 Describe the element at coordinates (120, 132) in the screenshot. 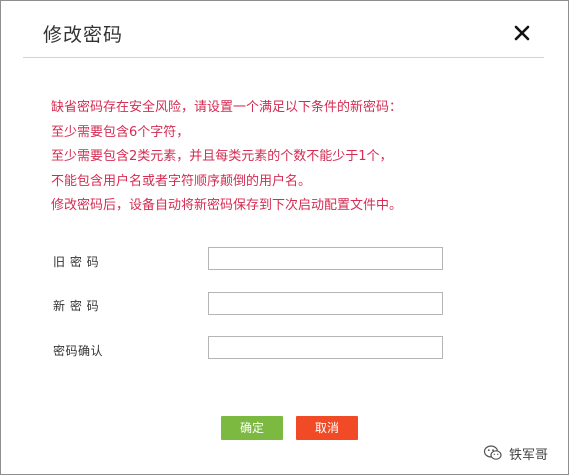

I see `notice-line: 至少需要包含6个字符，` at that location.